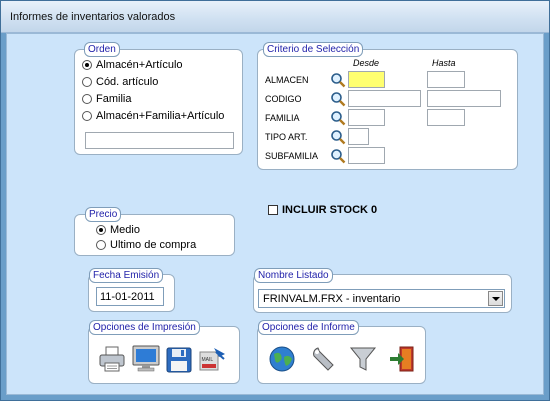  I want to click on almacen-hasta-input, so click(446, 79).